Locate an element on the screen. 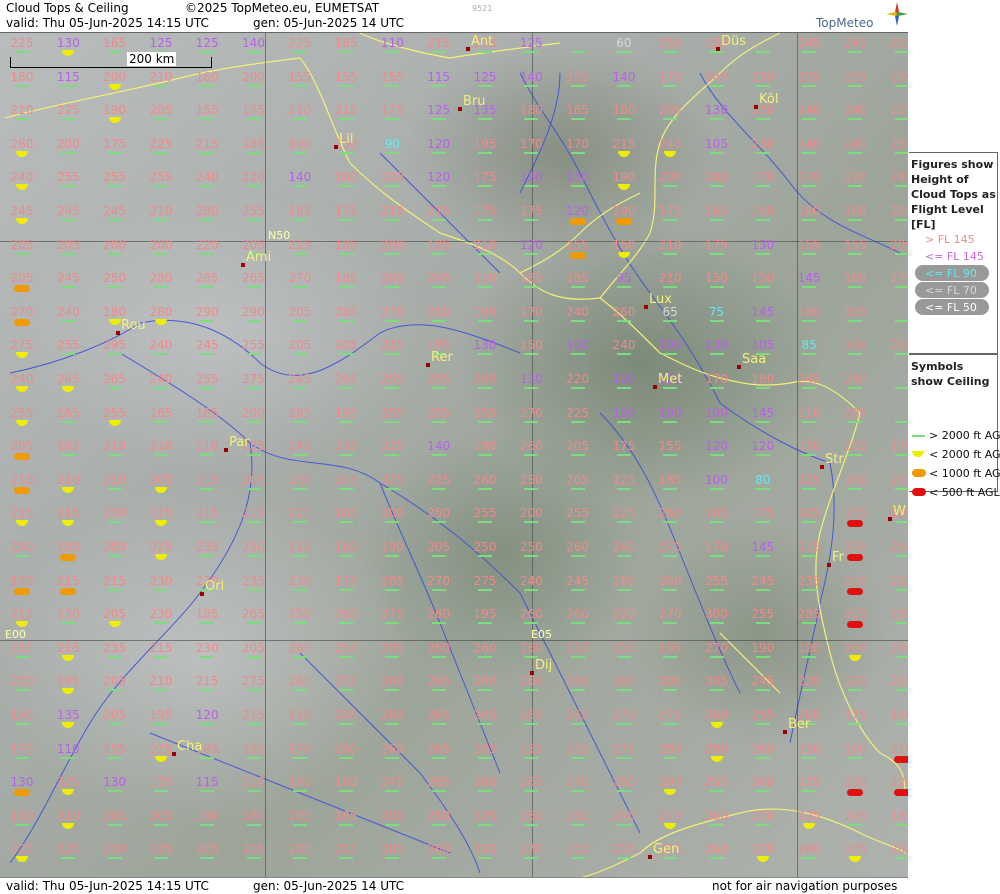 The height and width of the screenshot is (894, 1000). cloud-top-value: 180 is located at coordinates (346, 177).